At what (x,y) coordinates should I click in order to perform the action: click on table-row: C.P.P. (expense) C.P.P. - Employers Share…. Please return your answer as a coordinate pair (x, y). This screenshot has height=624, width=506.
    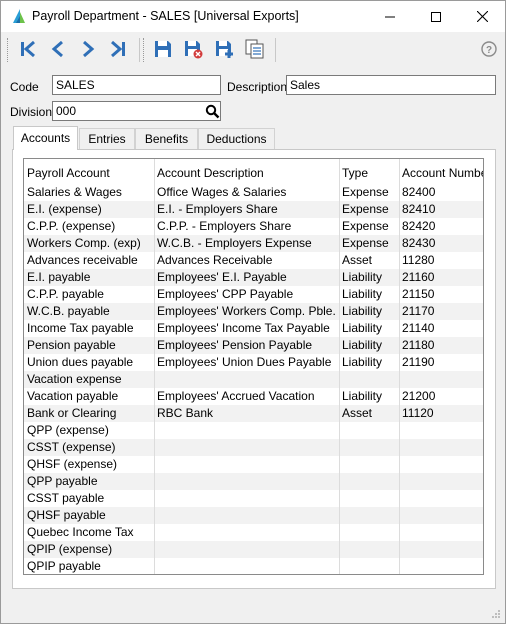
    Looking at the image, I should click on (253, 226).